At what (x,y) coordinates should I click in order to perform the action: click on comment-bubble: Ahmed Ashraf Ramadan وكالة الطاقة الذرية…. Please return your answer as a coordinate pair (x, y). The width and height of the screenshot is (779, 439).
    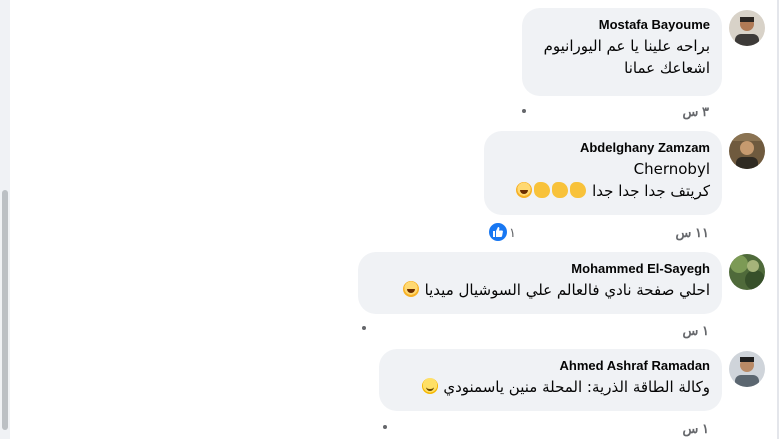
    Looking at the image, I should click on (550, 380).